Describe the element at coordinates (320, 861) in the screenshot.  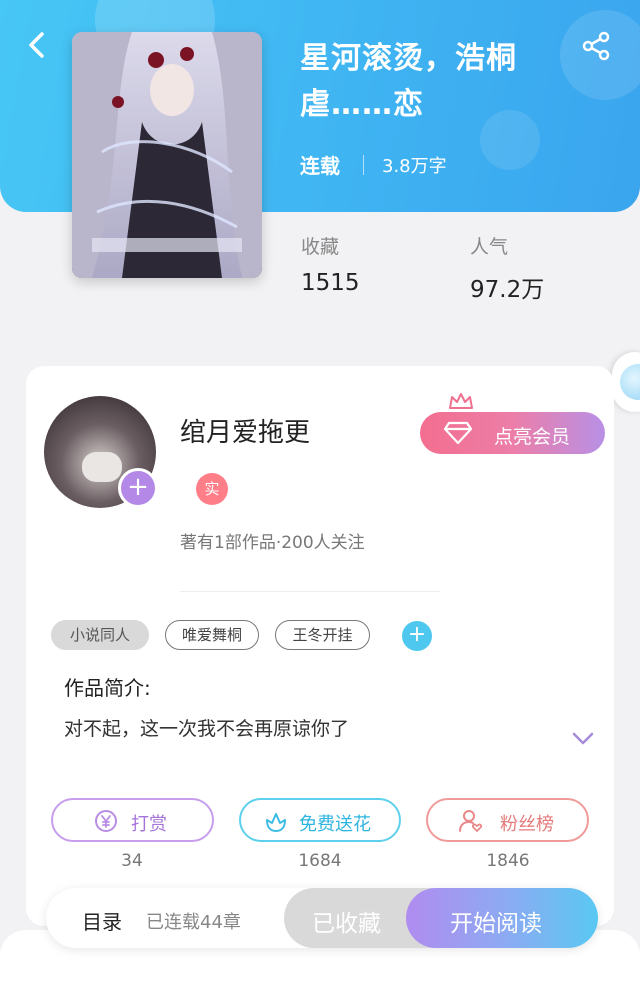
I see `flowers-count: 1684` at that location.